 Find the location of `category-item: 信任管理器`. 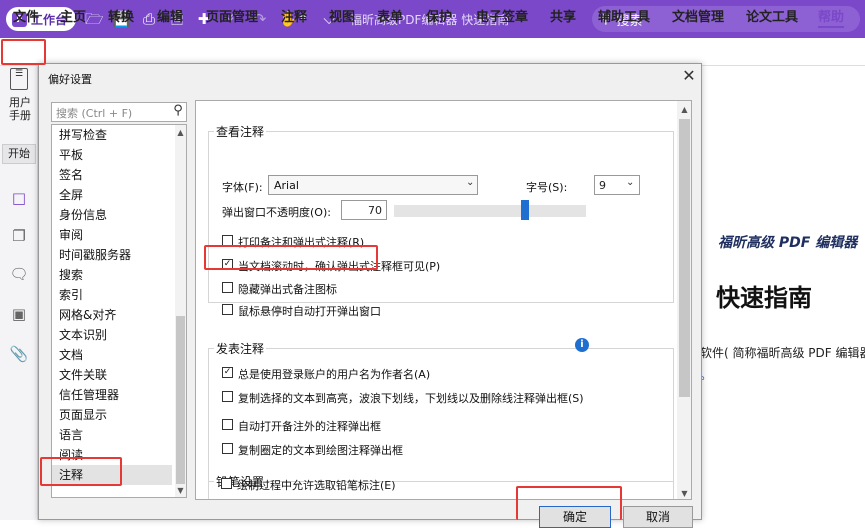

category-item: 信任管理器 is located at coordinates (112, 395).